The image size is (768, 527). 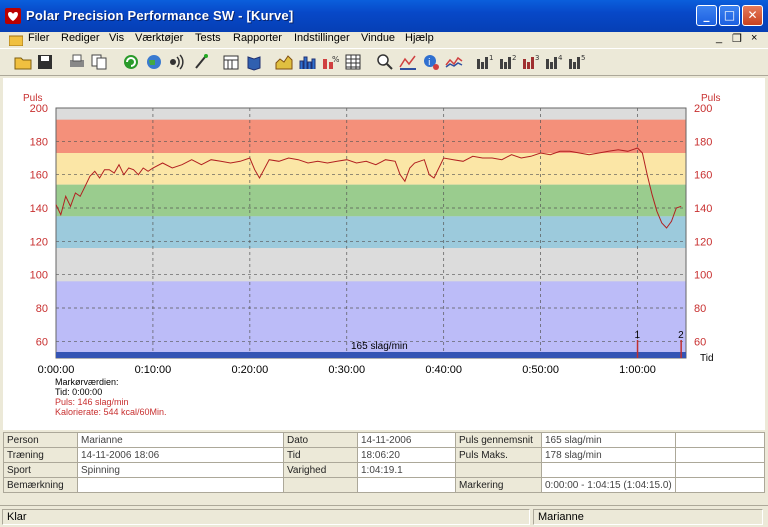 What do you see at coordinates (703, 109) in the screenshot?
I see `y-tick-label-right: 200` at bounding box center [703, 109].